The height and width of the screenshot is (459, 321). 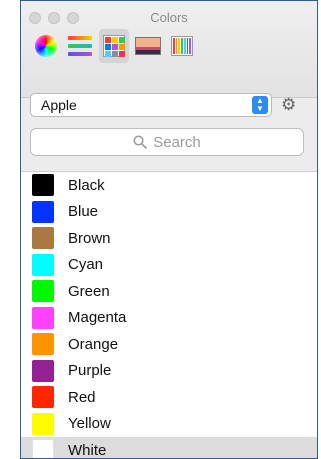 What do you see at coordinates (89, 291) in the screenshot?
I see `color-name: Green` at bounding box center [89, 291].